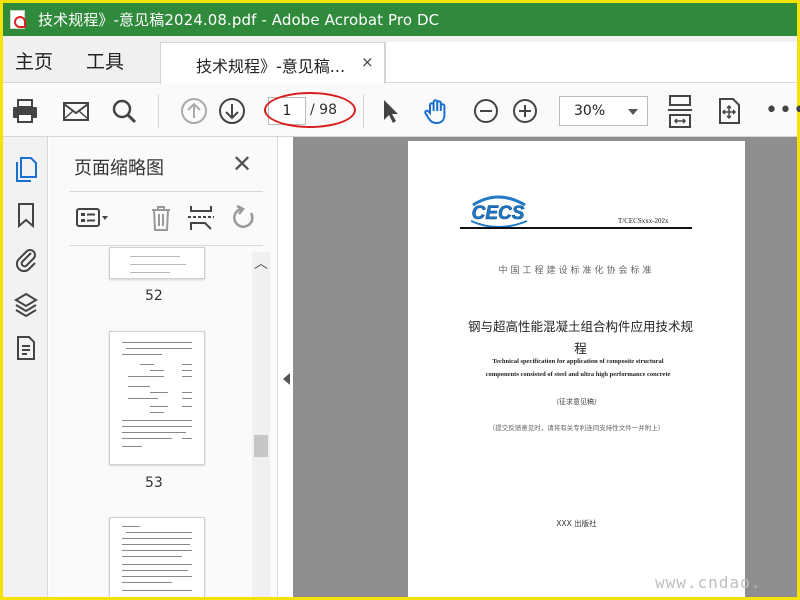 The width and height of the screenshot is (800, 600). What do you see at coordinates (261, 424) in the screenshot?
I see `thumbnail-scrollbar` at bounding box center [261, 424].